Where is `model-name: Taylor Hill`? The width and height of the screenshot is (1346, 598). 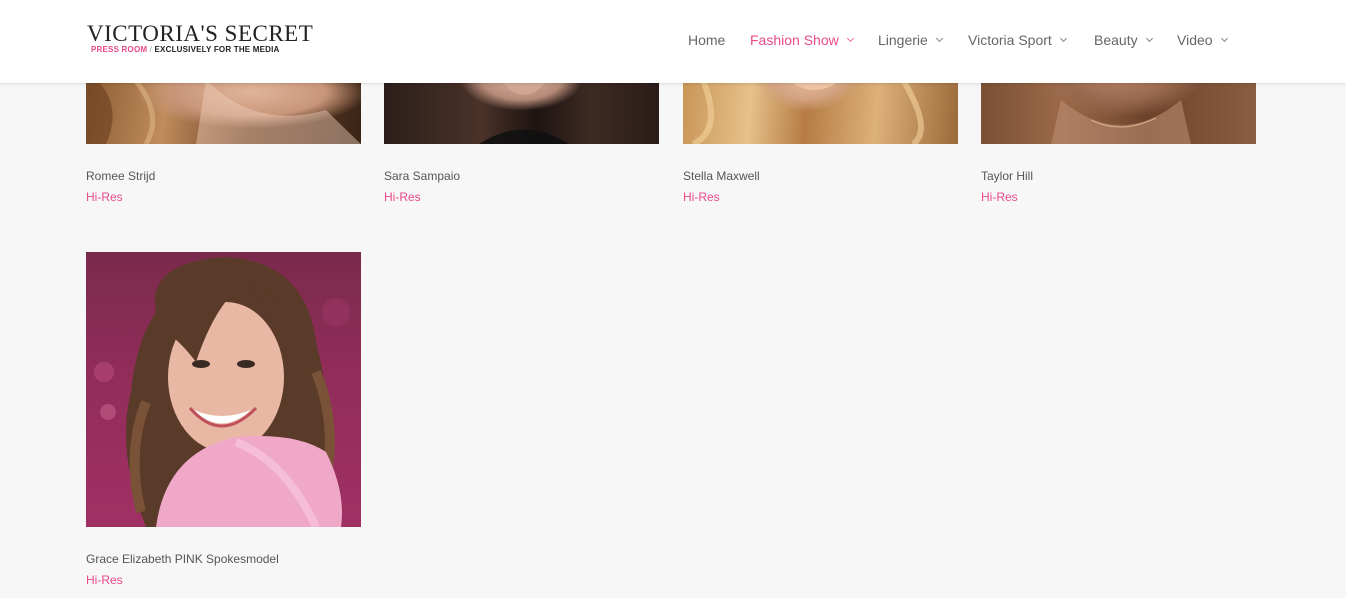
model-name: Taylor Hill is located at coordinates (1007, 176).